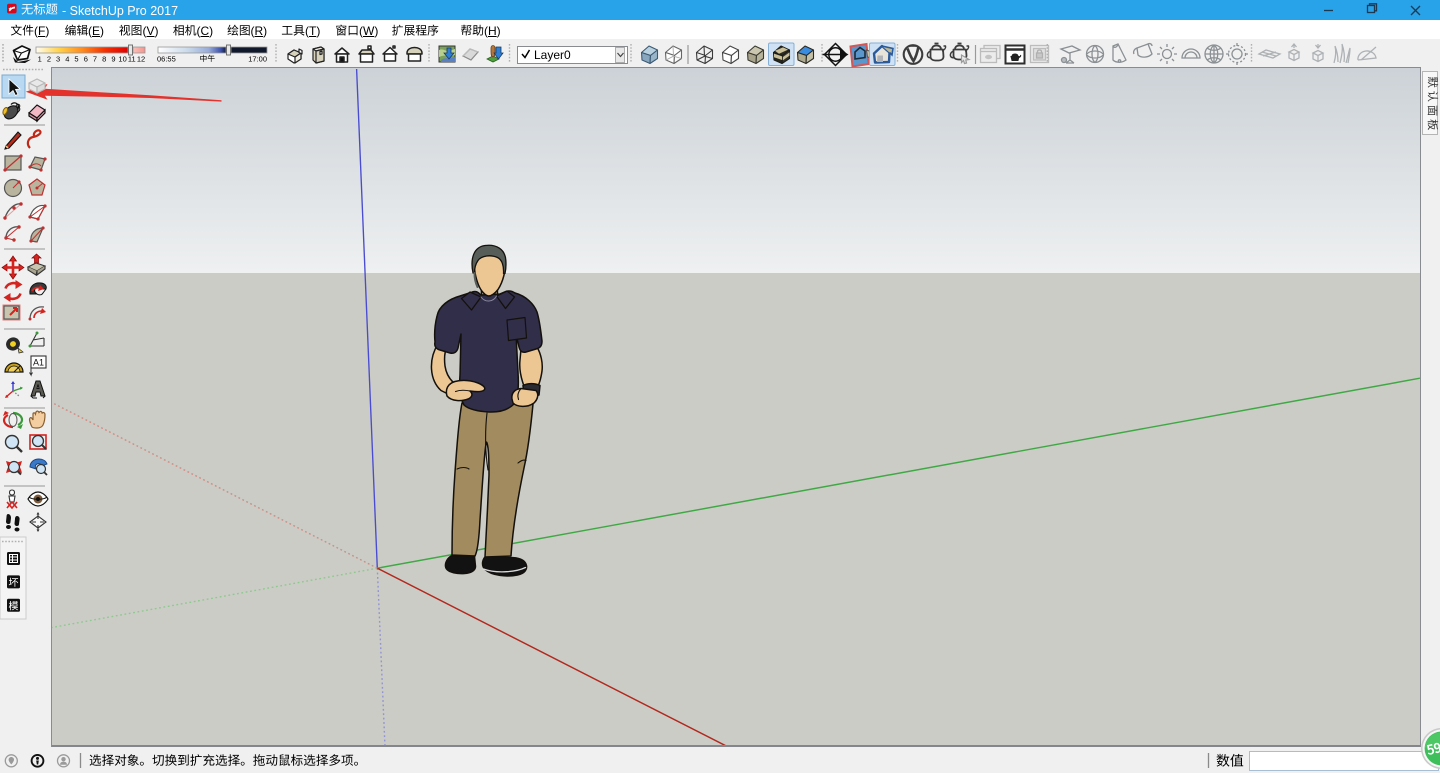  I want to click on svg-text: 9, so click(113, 59).